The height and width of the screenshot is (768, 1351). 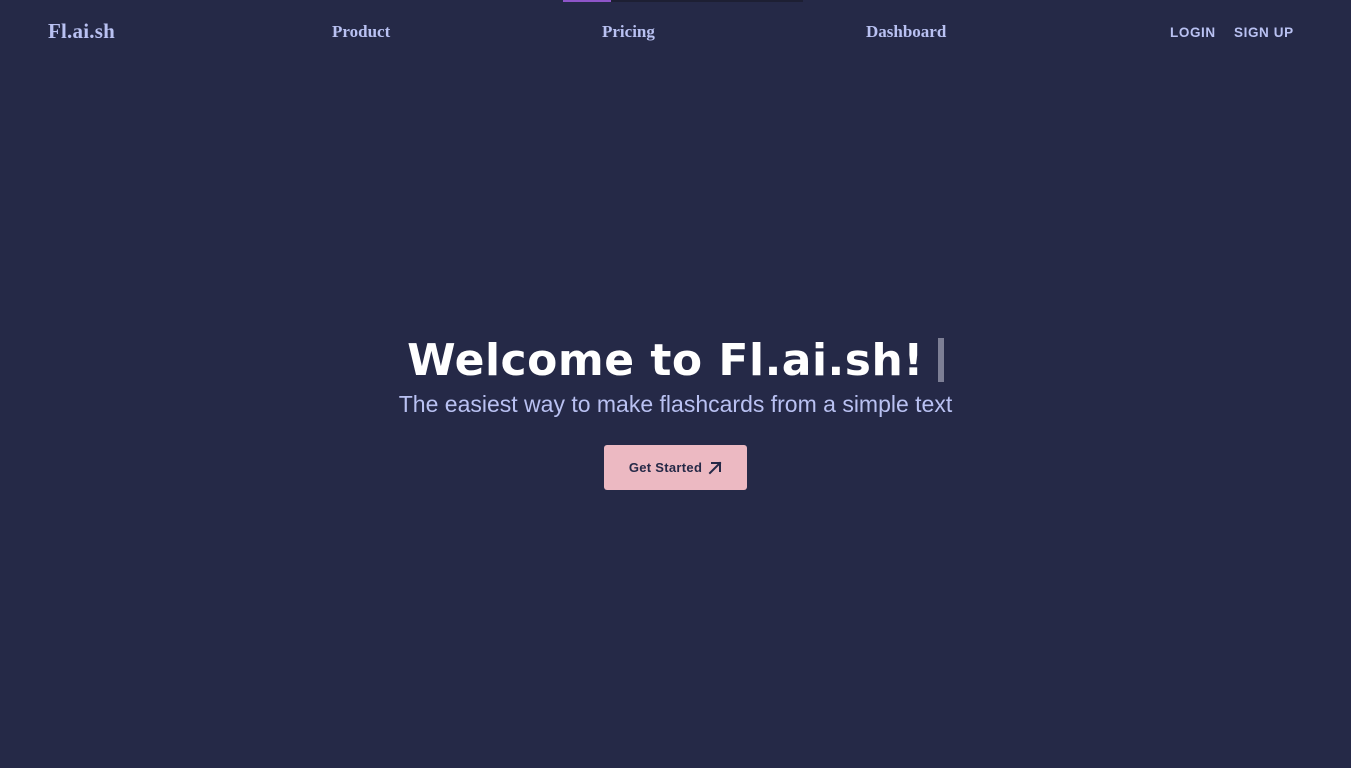 I want to click on nav-link-dashboard: Dashboard, so click(x=906, y=32).